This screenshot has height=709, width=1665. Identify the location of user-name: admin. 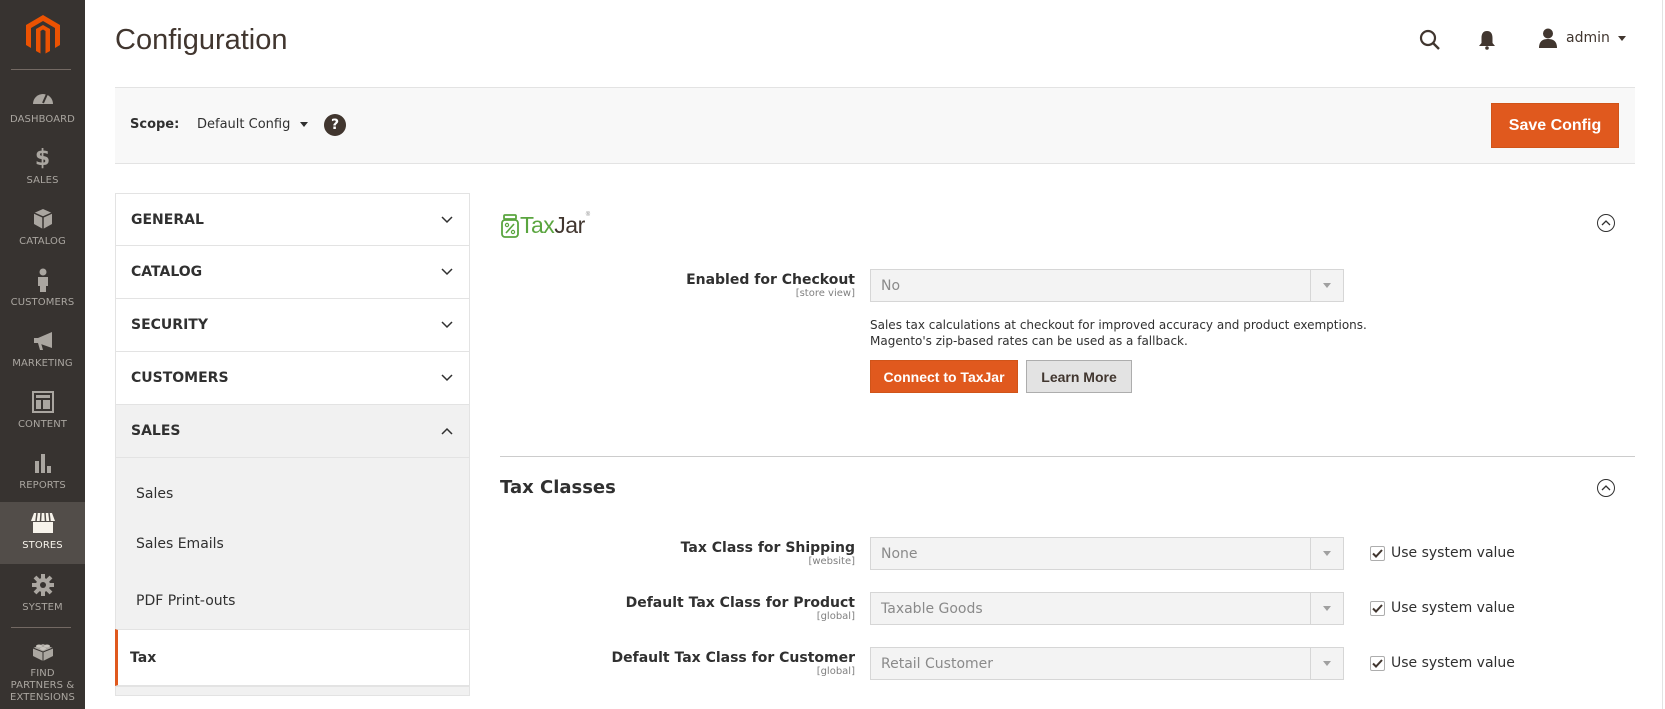
(1588, 38).